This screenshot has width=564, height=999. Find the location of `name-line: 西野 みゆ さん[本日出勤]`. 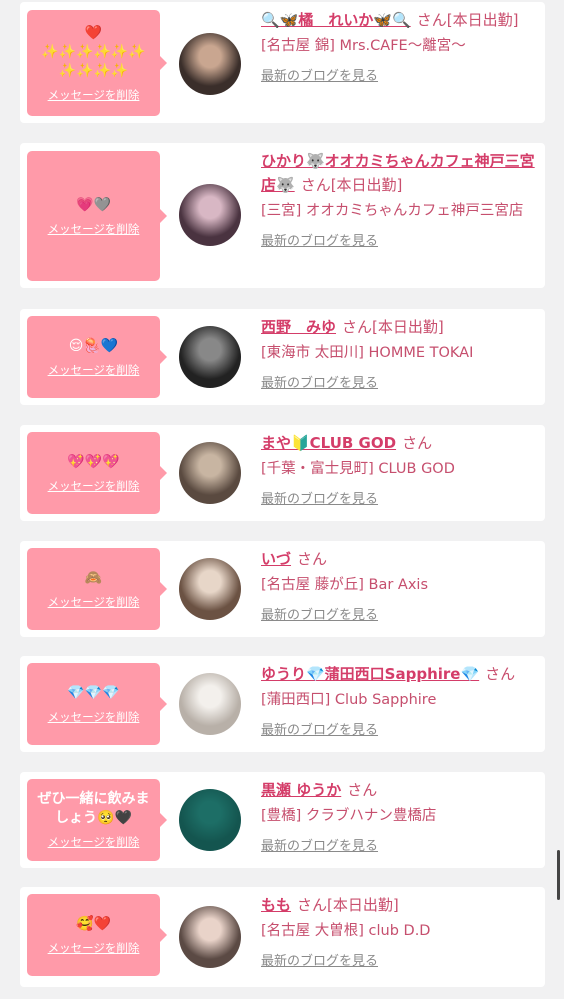

name-line: 西野 みゆ さん[本日出勤] is located at coordinates (400, 327).